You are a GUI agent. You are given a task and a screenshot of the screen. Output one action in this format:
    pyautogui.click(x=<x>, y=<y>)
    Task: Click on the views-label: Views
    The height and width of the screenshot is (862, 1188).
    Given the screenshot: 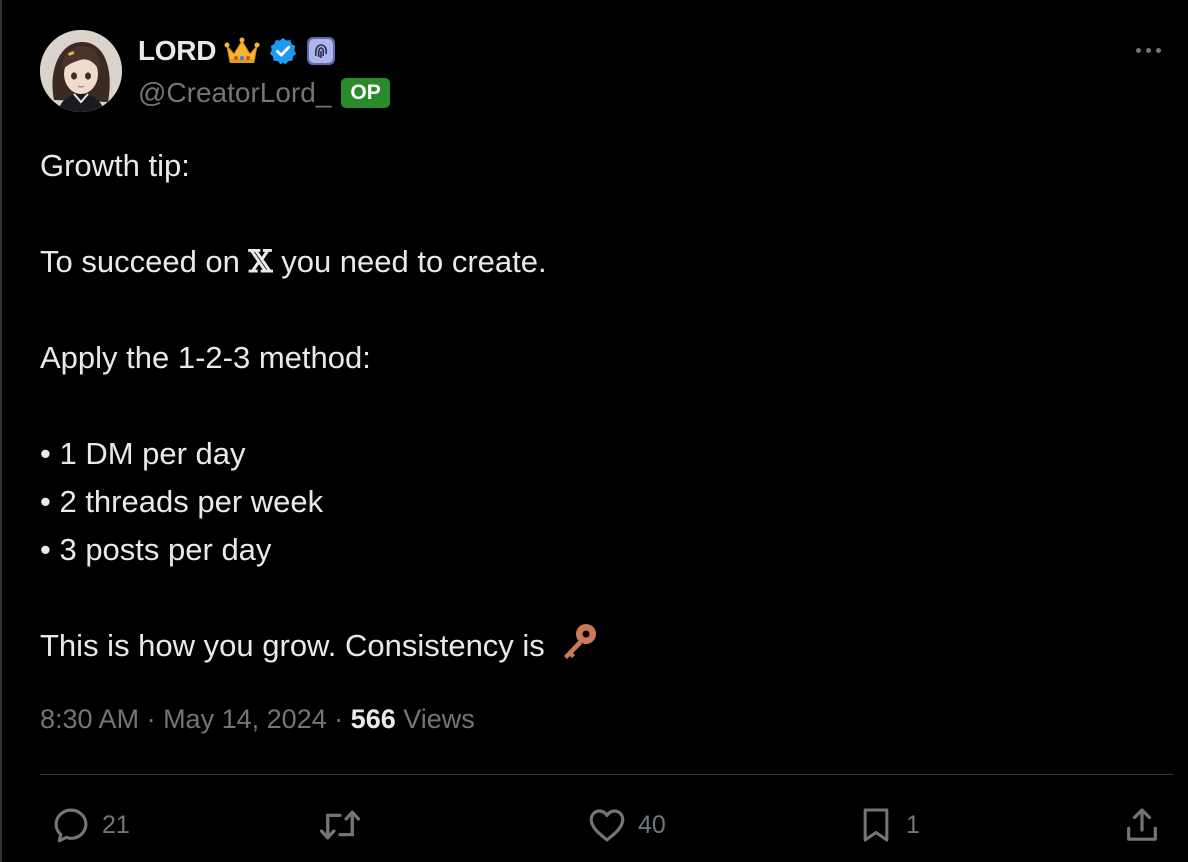 What is the action you would take?
    pyautogui.click(x=435, y=719)
    